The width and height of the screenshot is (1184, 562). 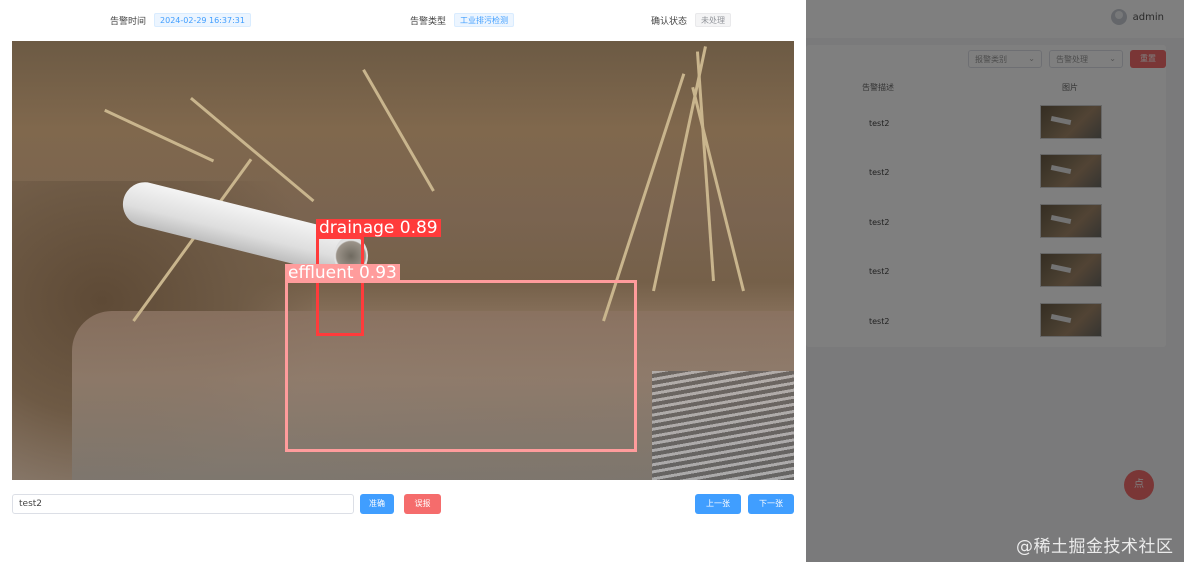 What do you see at coordinates (691, 20) in the screenshot?
I see `confirm-status-field: 确认状态 未处理` at bounding box center [691, 20].